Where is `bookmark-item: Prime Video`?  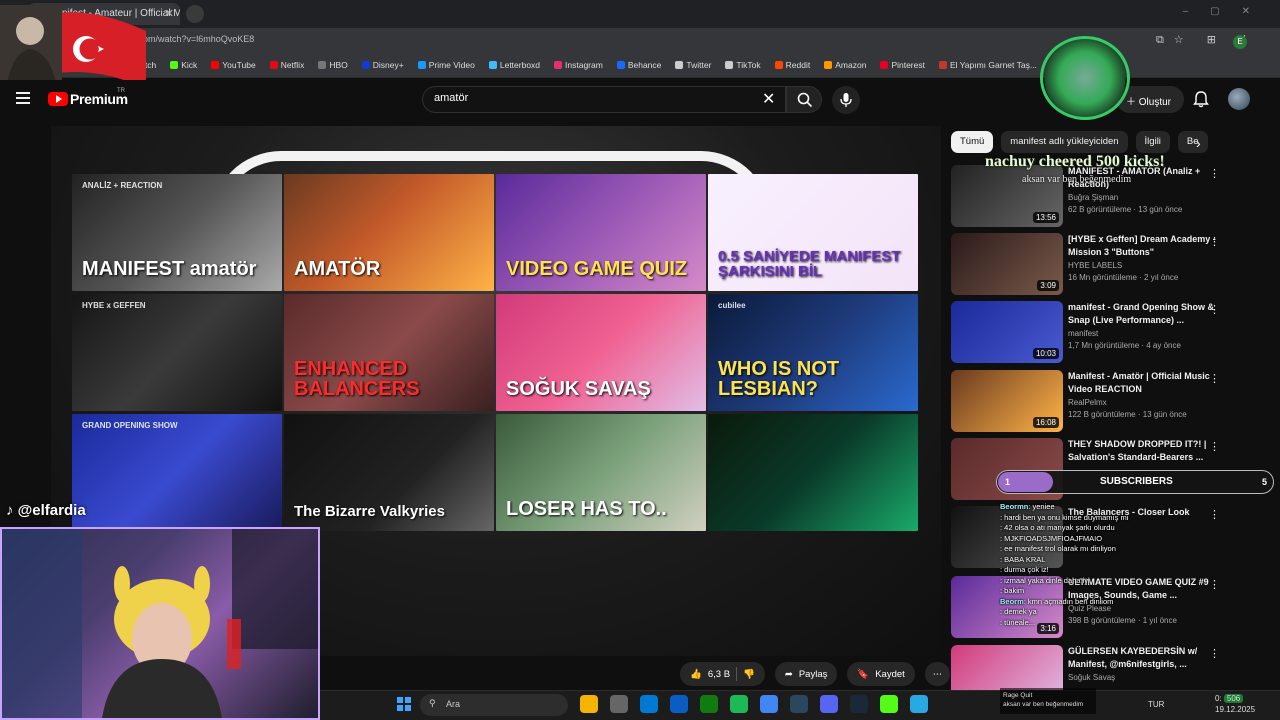
bookmark-item: Prime Video is located at coordinates (446, 65).